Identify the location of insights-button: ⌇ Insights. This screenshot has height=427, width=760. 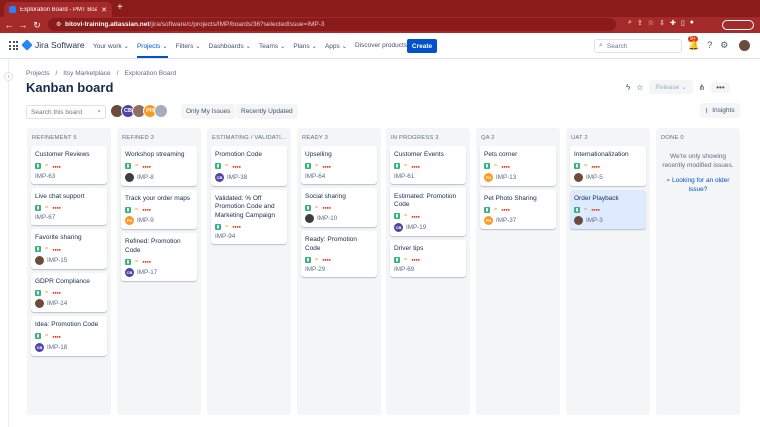
(720, 110).